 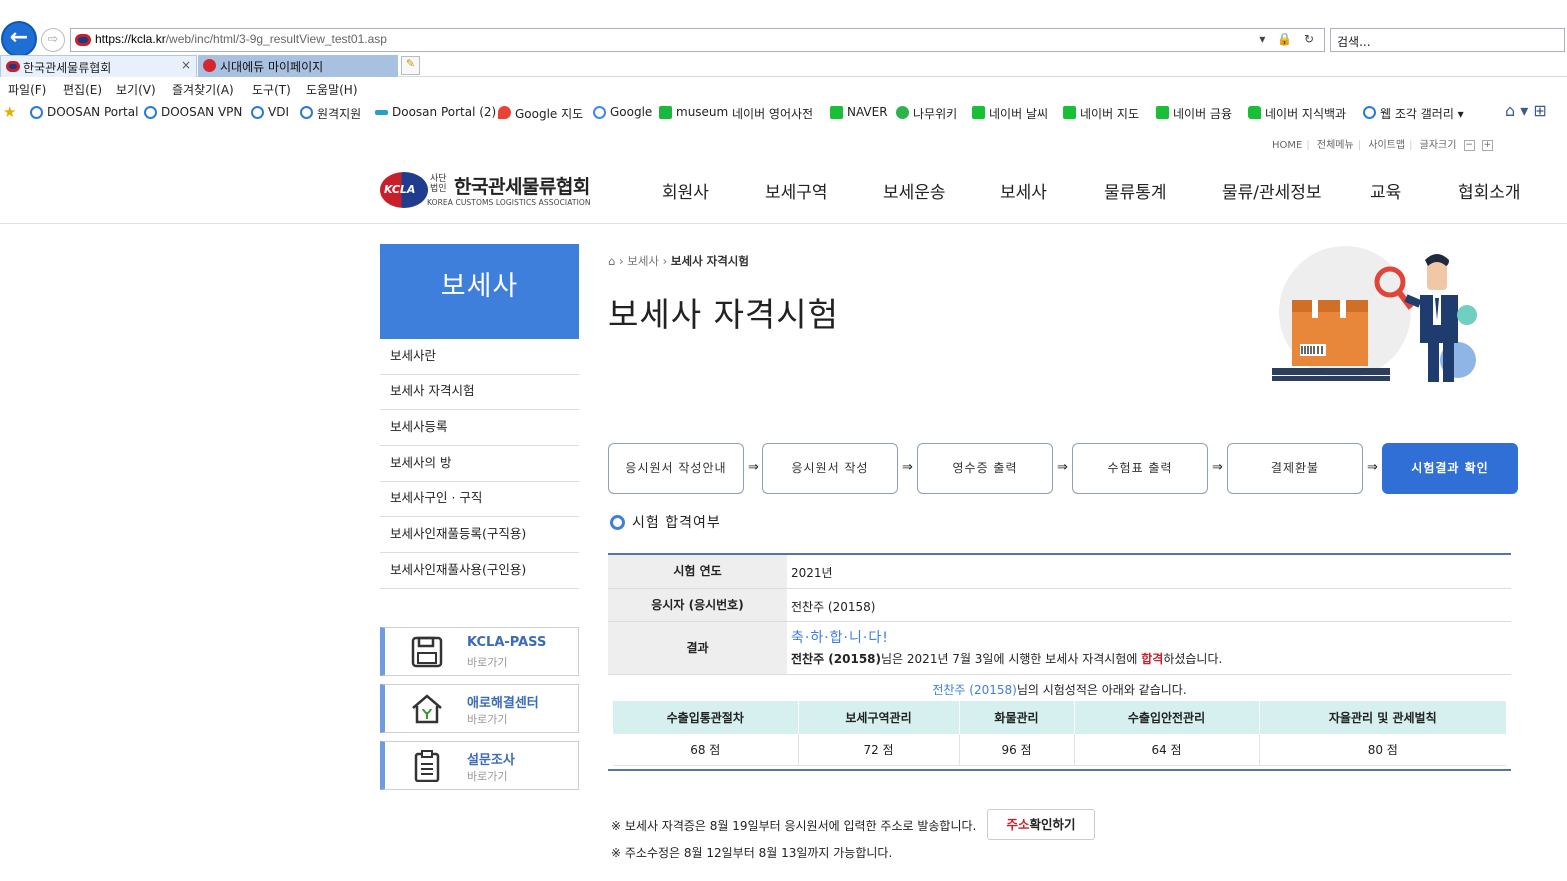 I want to click on kcla-favicon-icon, so click(x=13, y=66).